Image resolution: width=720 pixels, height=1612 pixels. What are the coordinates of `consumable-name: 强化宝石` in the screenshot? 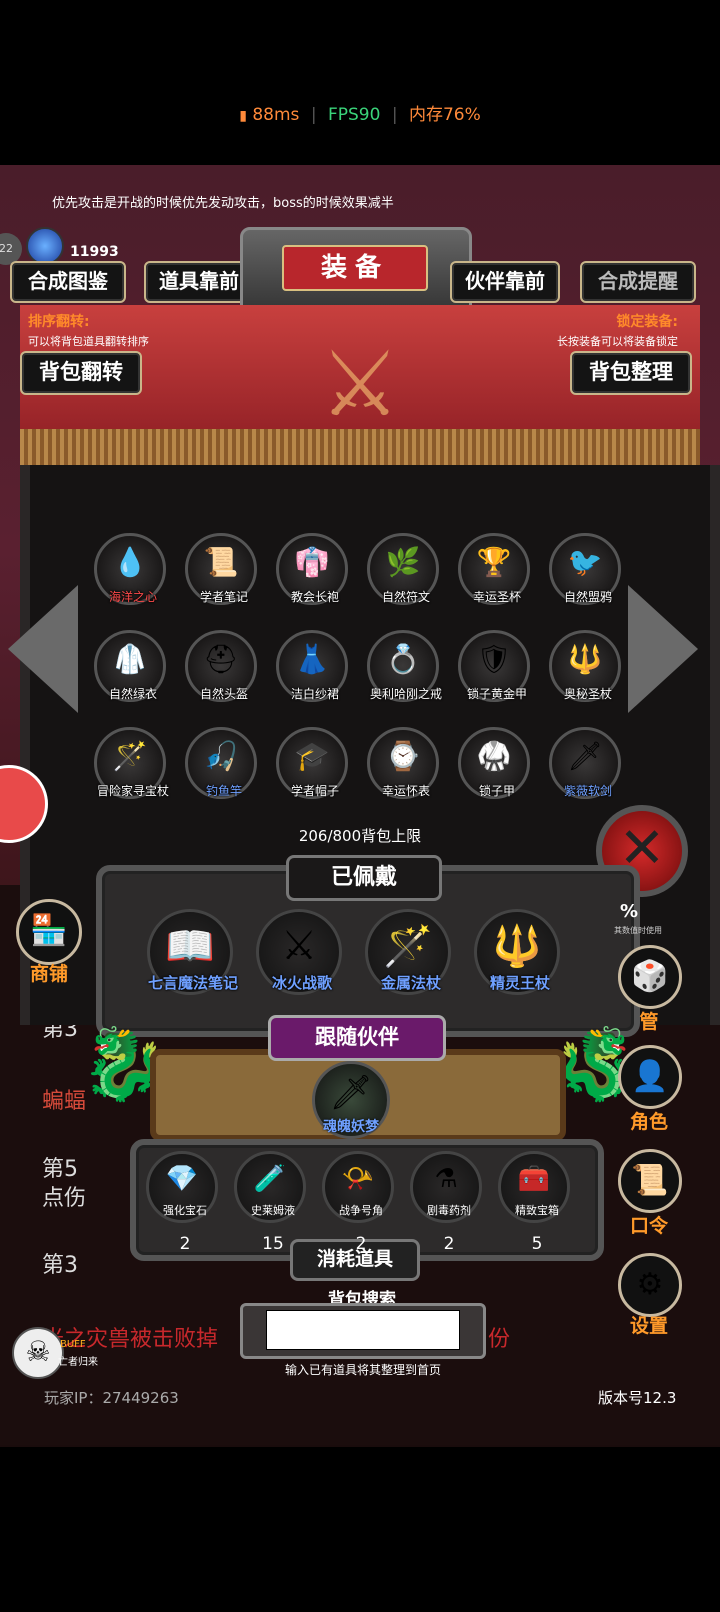 It's located at (185, 1210).